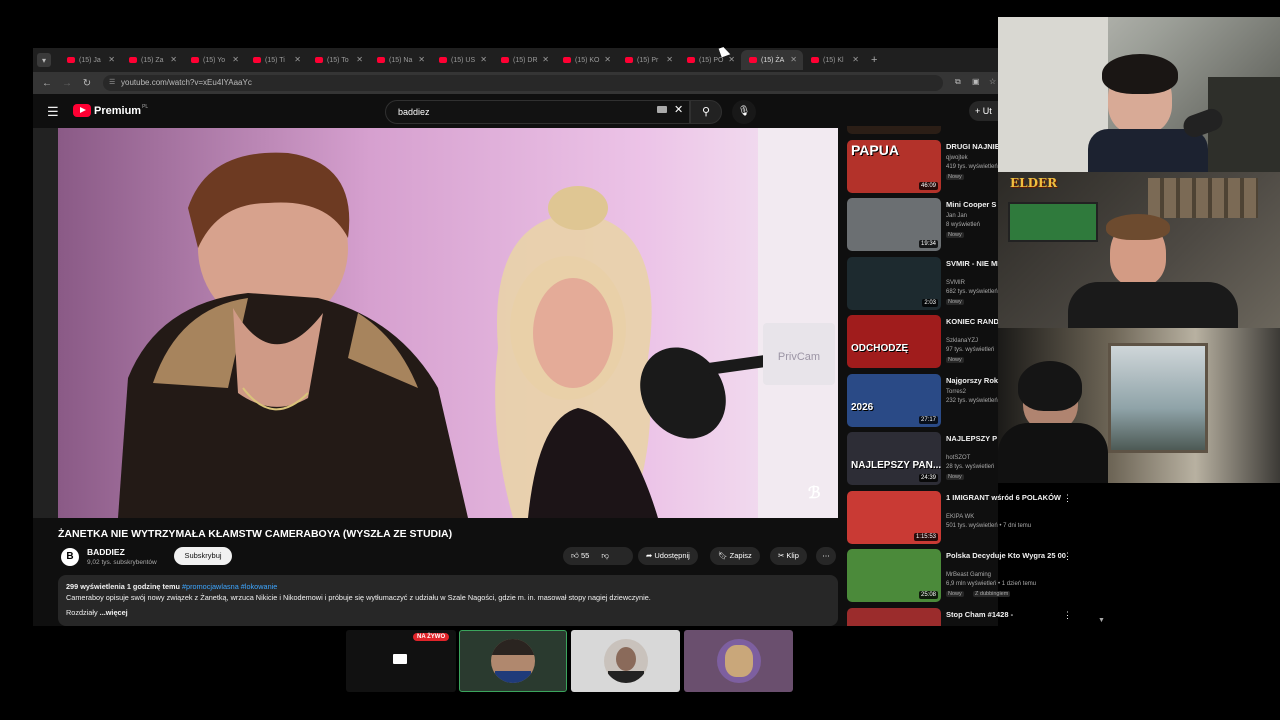  I want to click on woman-face-front, so click(573, 333).